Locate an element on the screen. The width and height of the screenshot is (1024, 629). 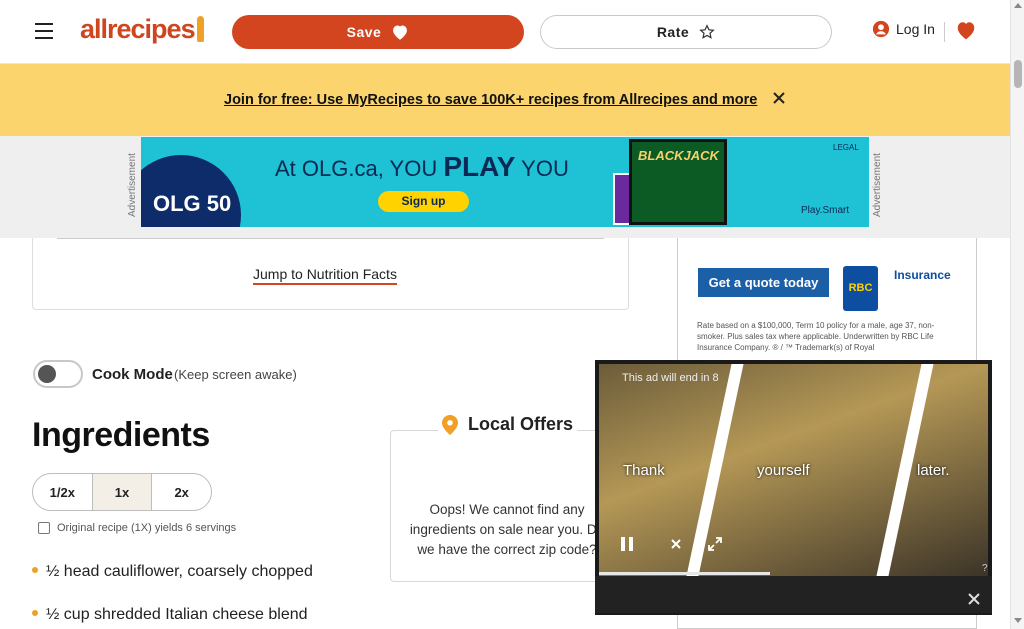
saved-recipes-button is located at coordinates (966, 33).